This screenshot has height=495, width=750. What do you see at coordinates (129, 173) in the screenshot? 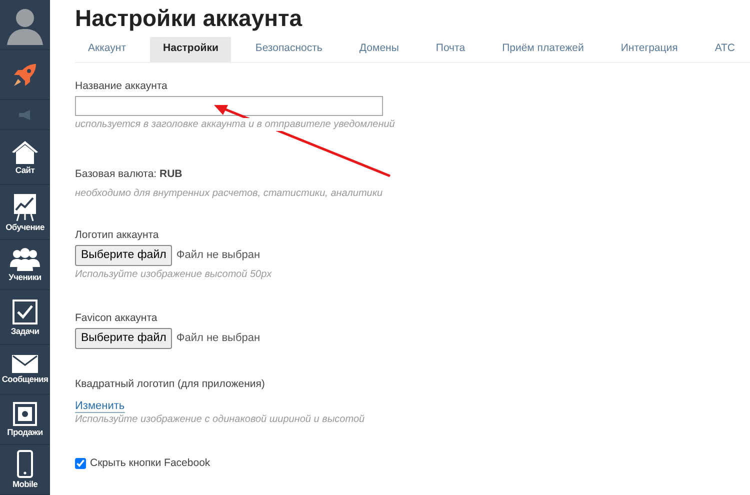
I see `currency-text: Базовая валюта: RUB` at bounding box center [129, 173].